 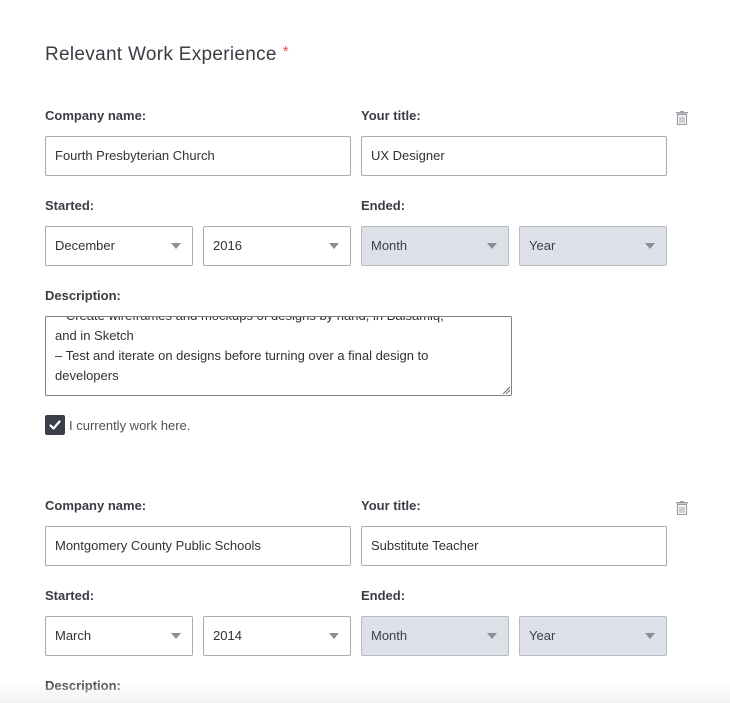 I want to click on start-month-value: March, so click(x=73, y=635).